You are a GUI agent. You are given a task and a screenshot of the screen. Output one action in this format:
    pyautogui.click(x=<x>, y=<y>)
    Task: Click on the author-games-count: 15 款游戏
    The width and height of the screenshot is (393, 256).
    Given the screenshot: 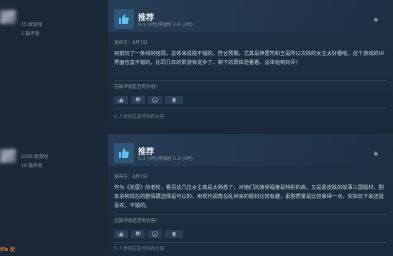 What is the action you would take?
    pyautogui.click(x=31, y=25)
    